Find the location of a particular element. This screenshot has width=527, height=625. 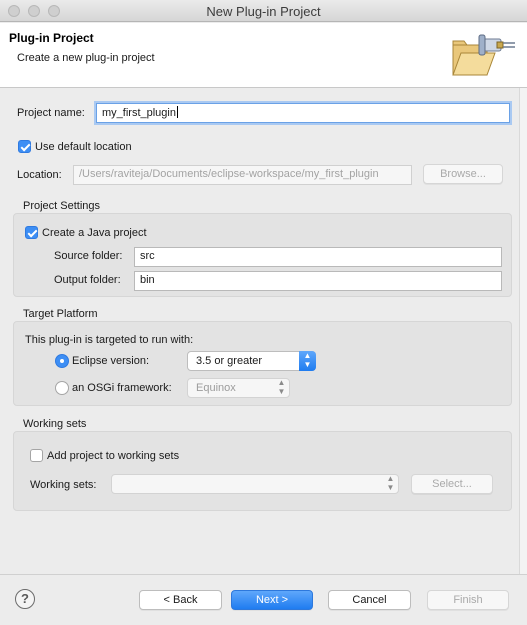

title-bar: New Plug-in Project is located at coordinates (263, 11).